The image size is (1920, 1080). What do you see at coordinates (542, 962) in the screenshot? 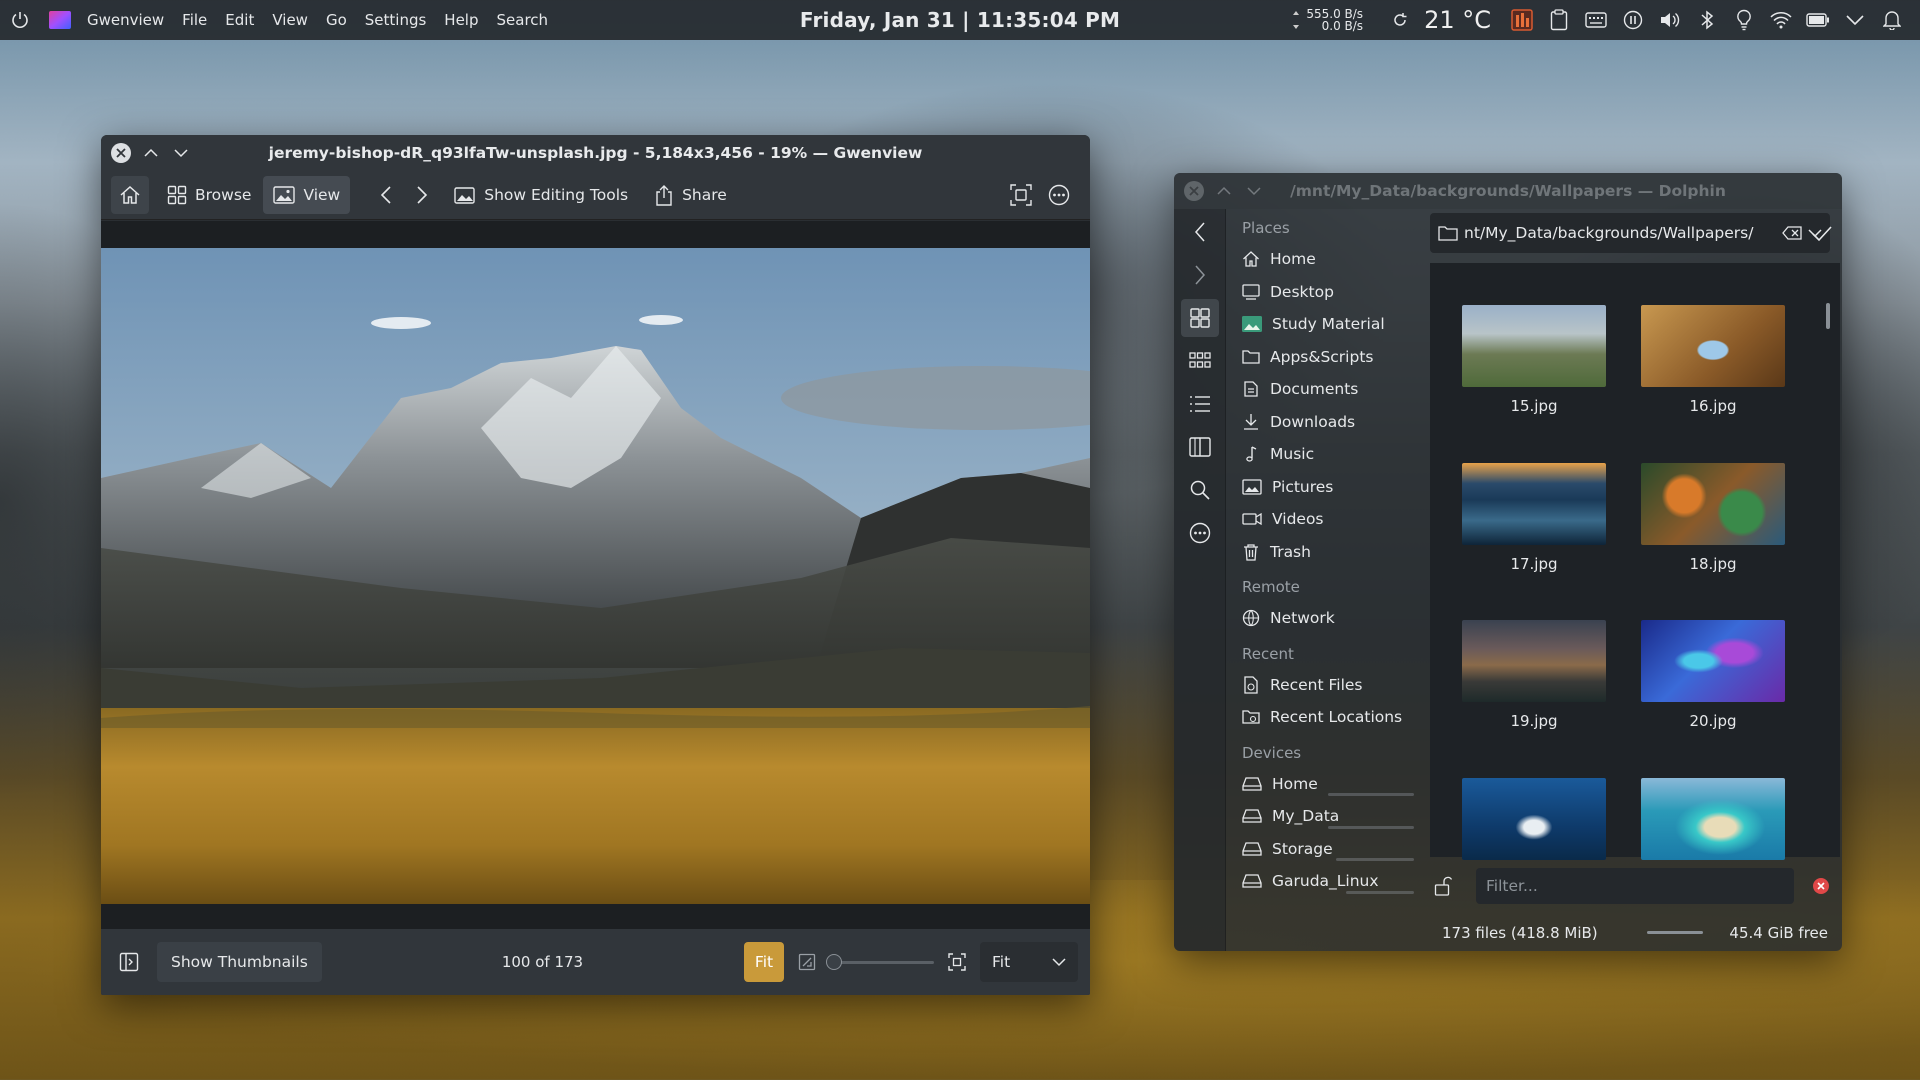
I see `image-position-label: 100 of 173` at bounding box center [542, 962].